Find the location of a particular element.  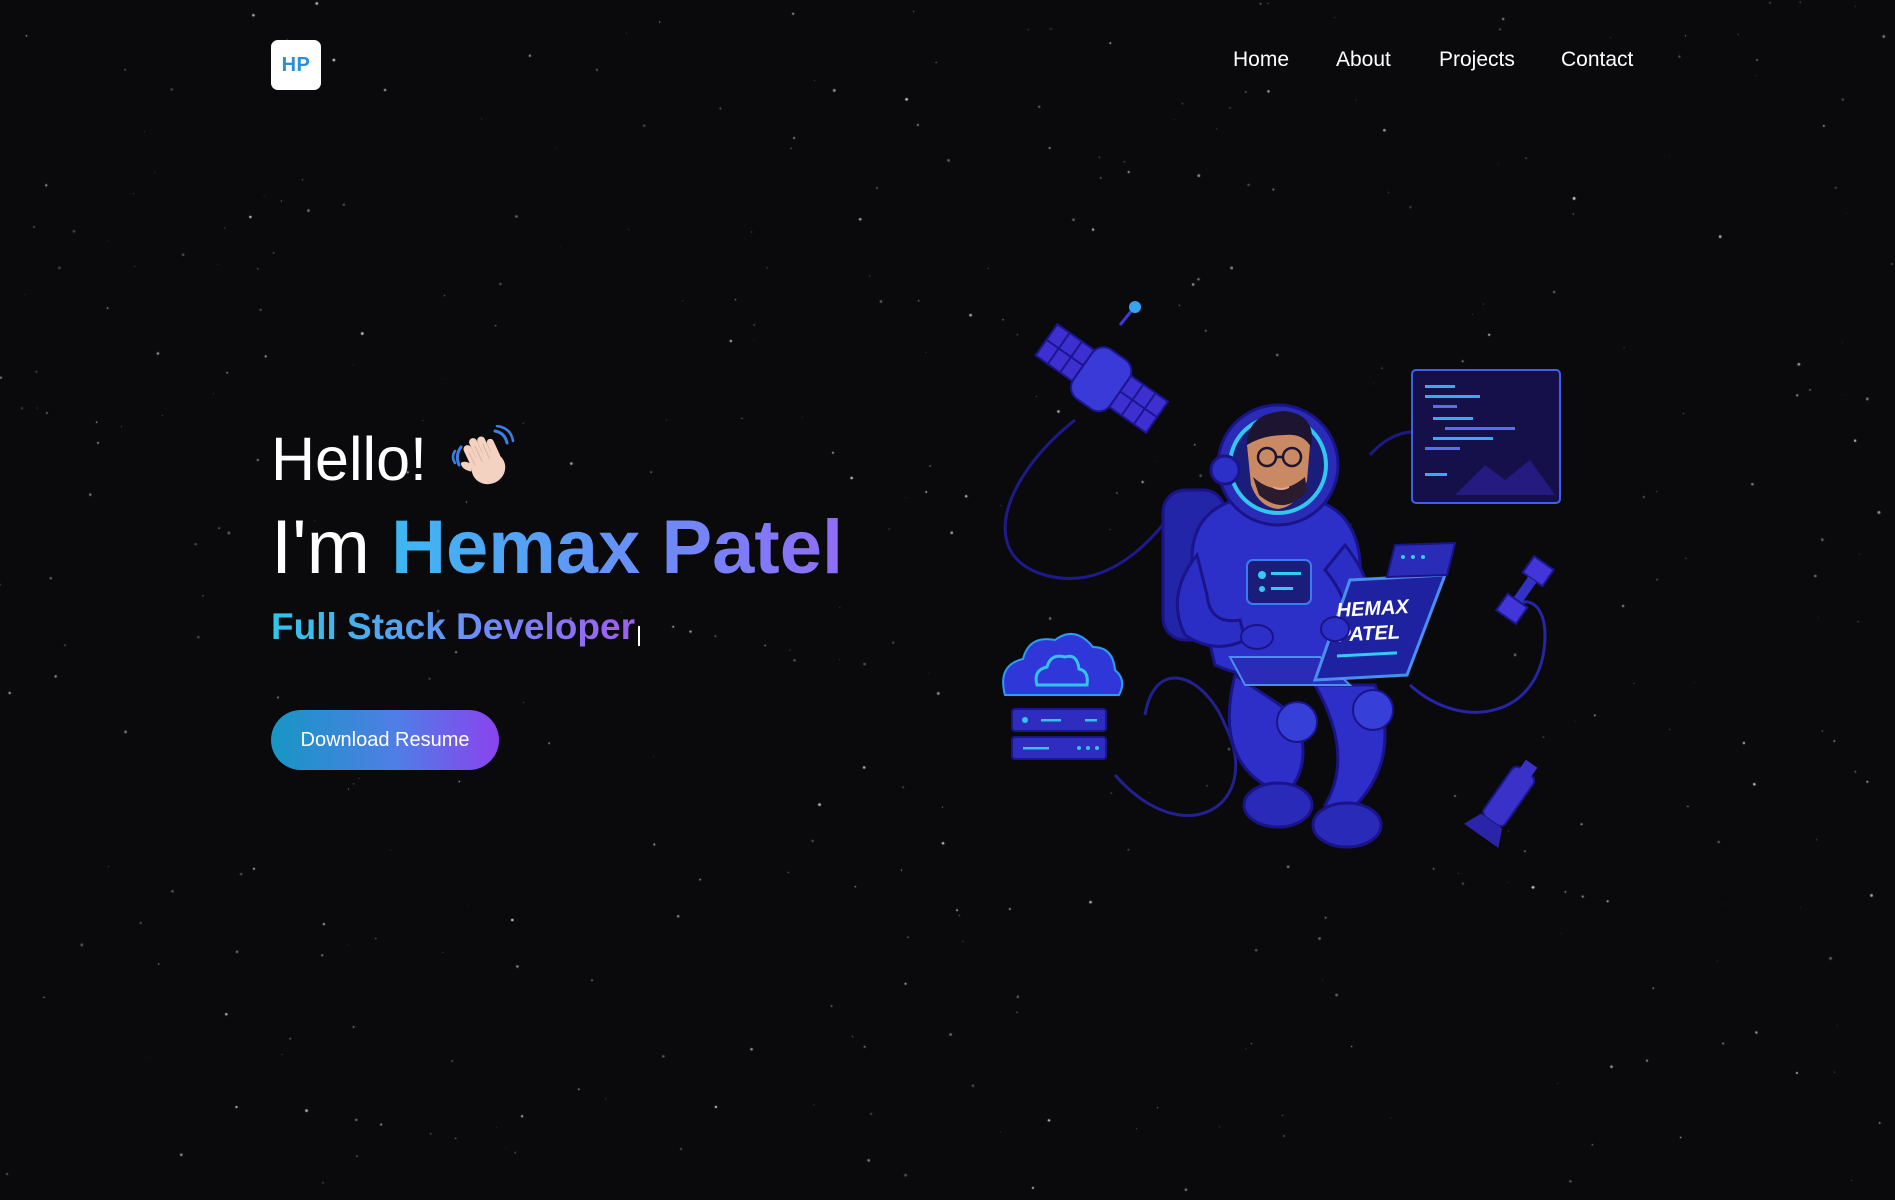

intro-prefix: I'm is located at coordinates (320, 547).